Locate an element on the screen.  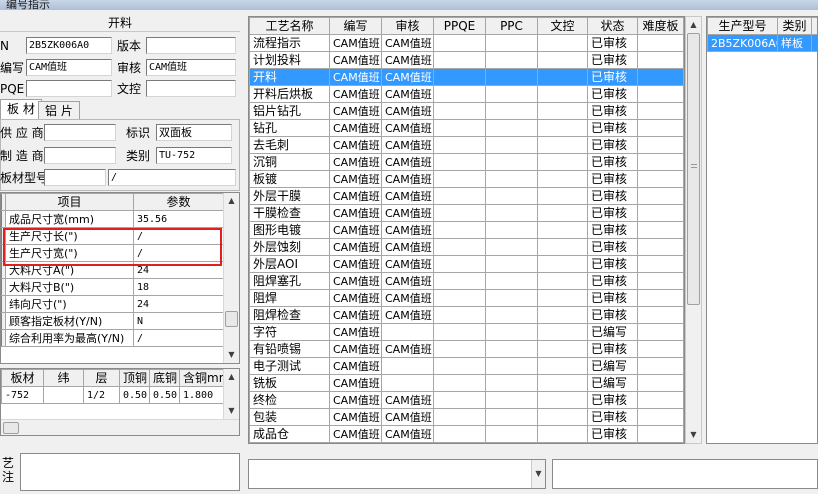
tab-board-material: 板 材 is located at coordinates (21, 109).